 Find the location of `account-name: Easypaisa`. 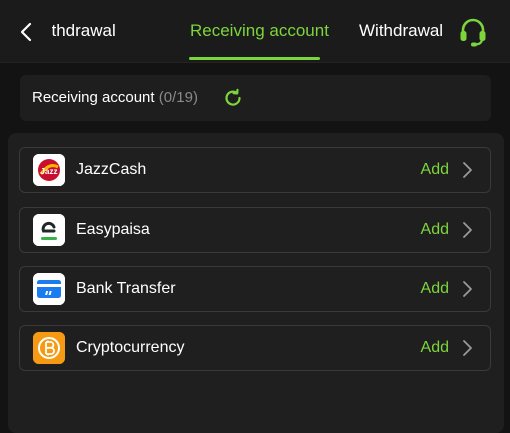

account-name: Easypaisa is located at coordinates (113, 229).